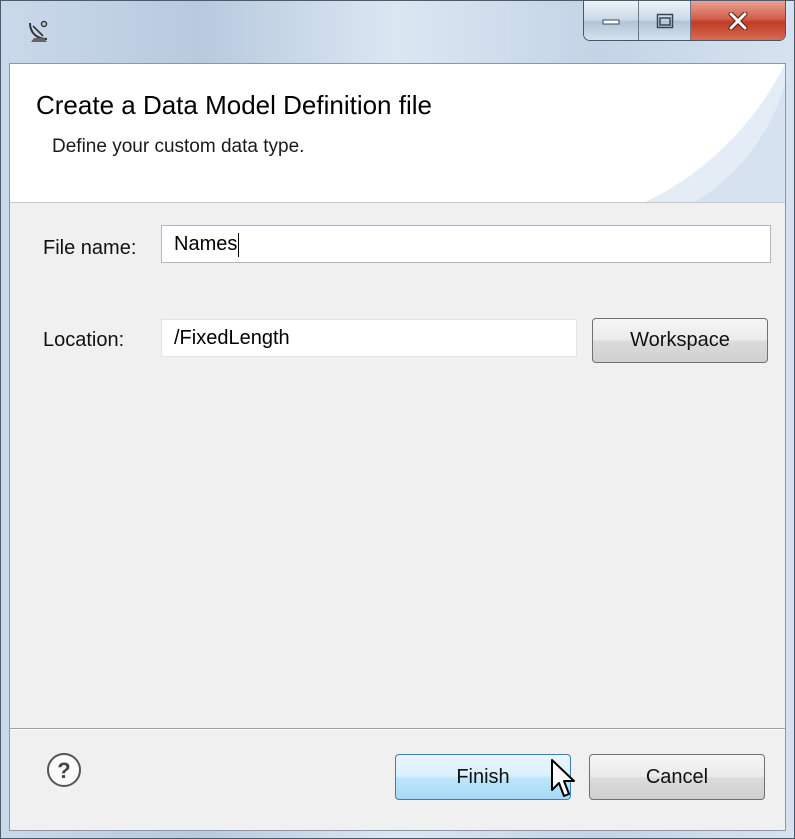 The width and height of the screenshot is (795, 839). I want to click on close-icon, so click(738, 20).